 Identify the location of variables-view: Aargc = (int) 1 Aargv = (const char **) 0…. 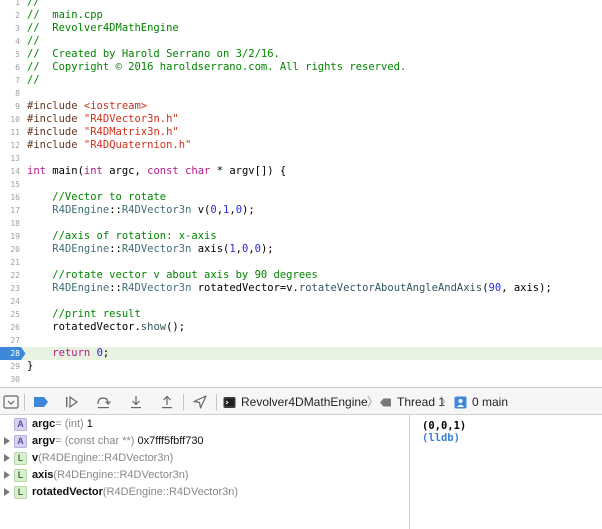
(205, 472).